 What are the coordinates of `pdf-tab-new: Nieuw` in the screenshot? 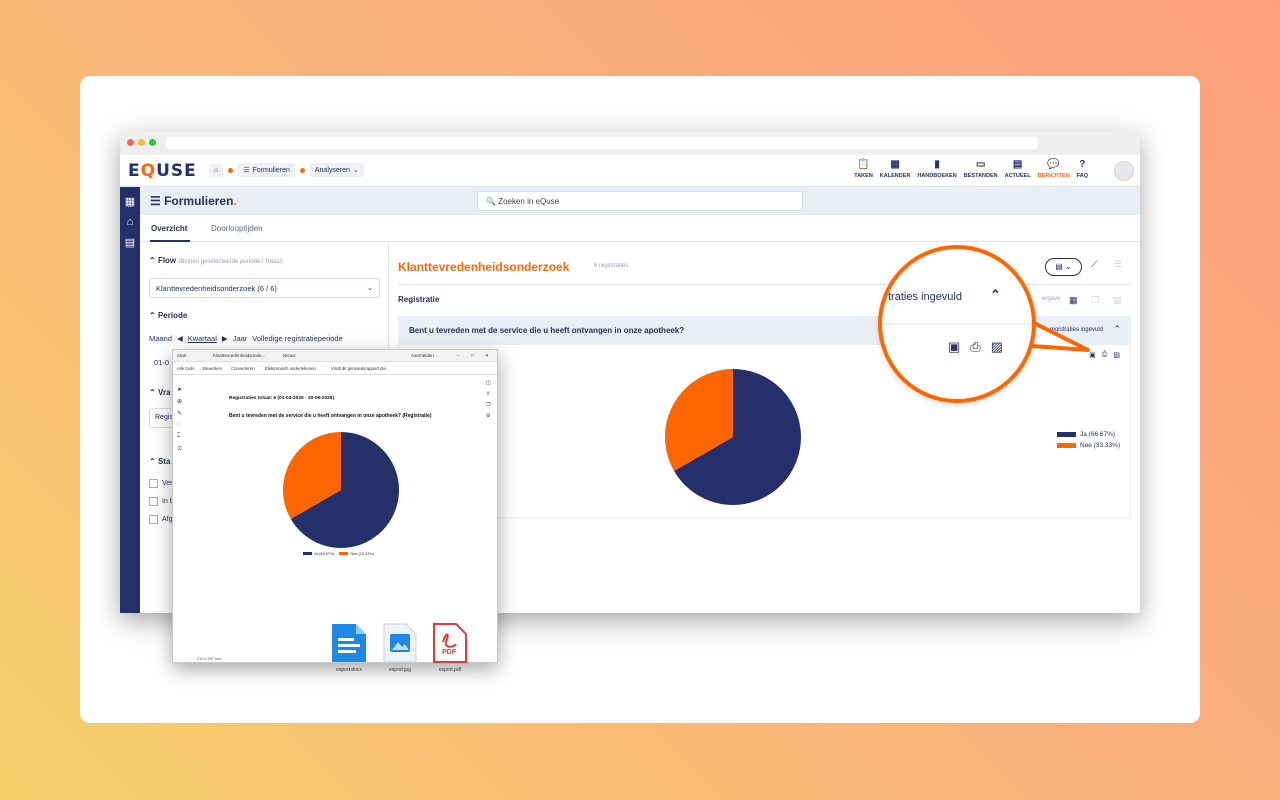 It's located at (289, 355).